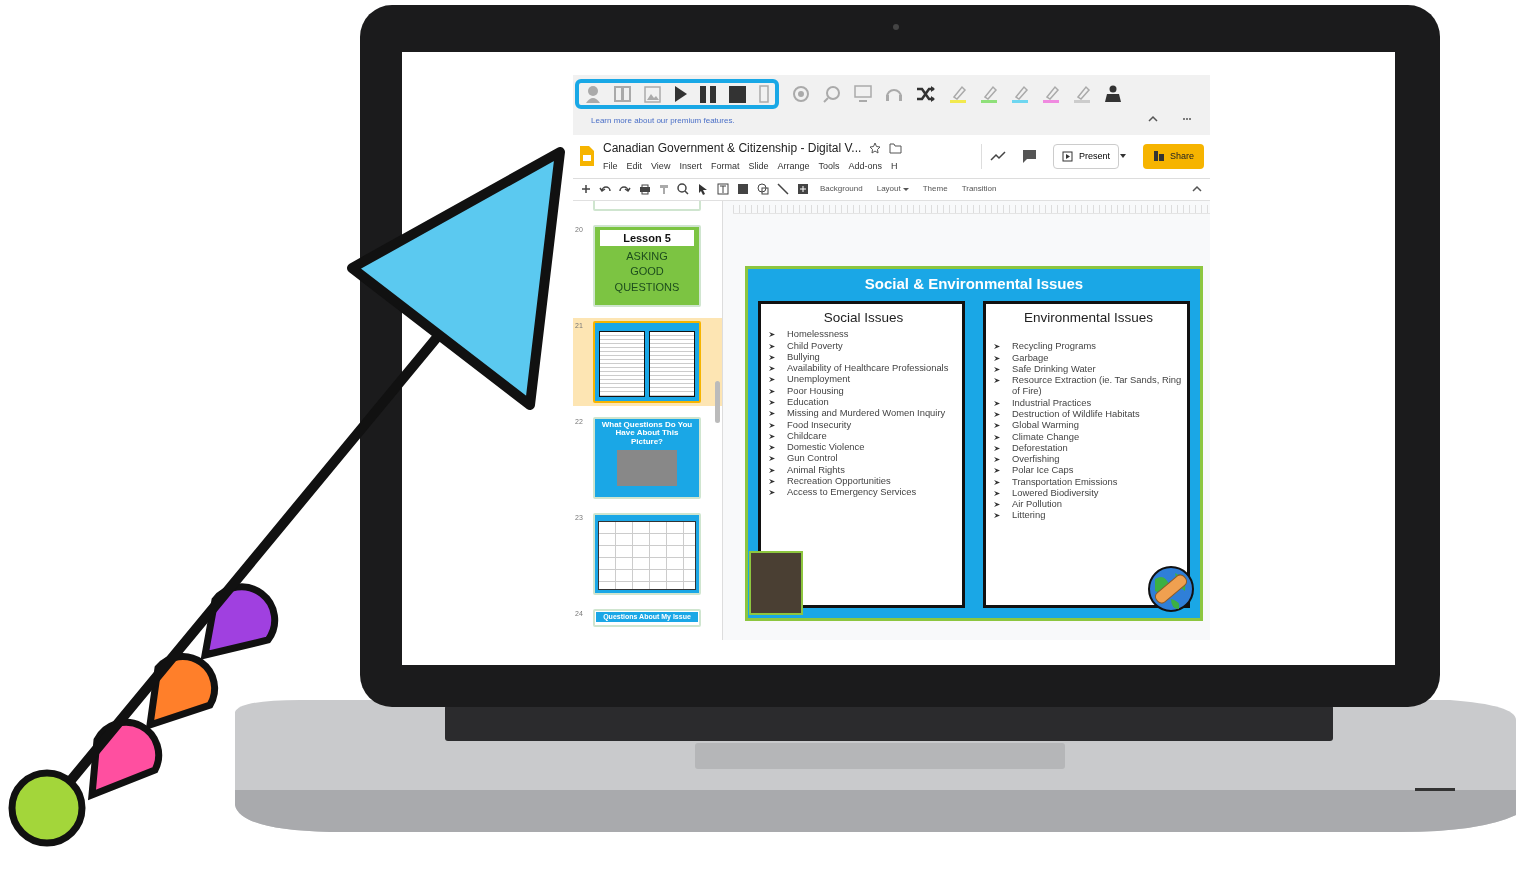 This screenshot has width=1516, height=889. Describe the element at coordinates (1054, 346) in the screenshot. I see `list-item: Recycling Programs` at that location.